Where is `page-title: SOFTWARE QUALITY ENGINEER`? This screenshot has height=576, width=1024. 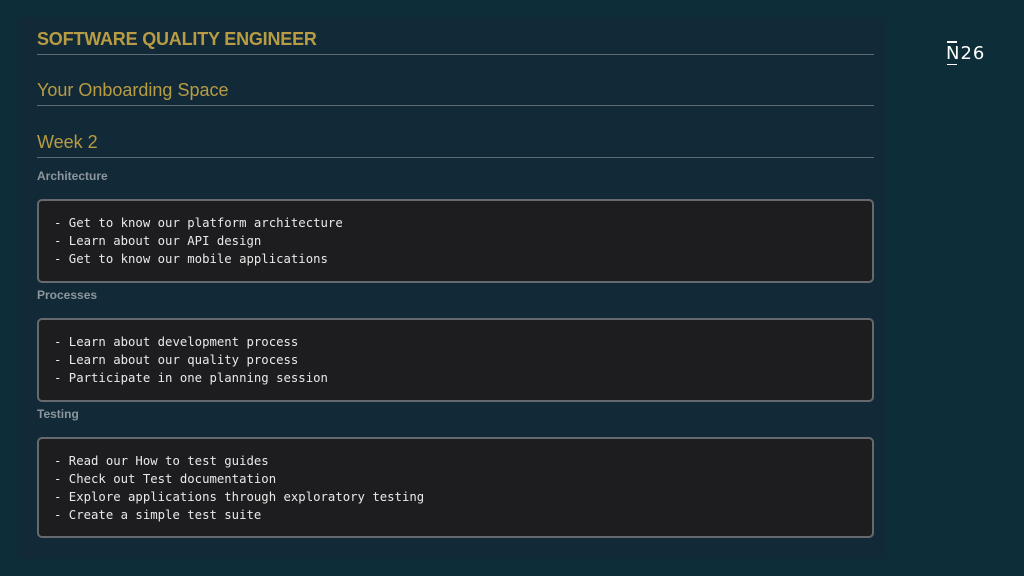
page-title: SOFTWARE QUALITY ENGINEER is located at coordinates (455, 42).